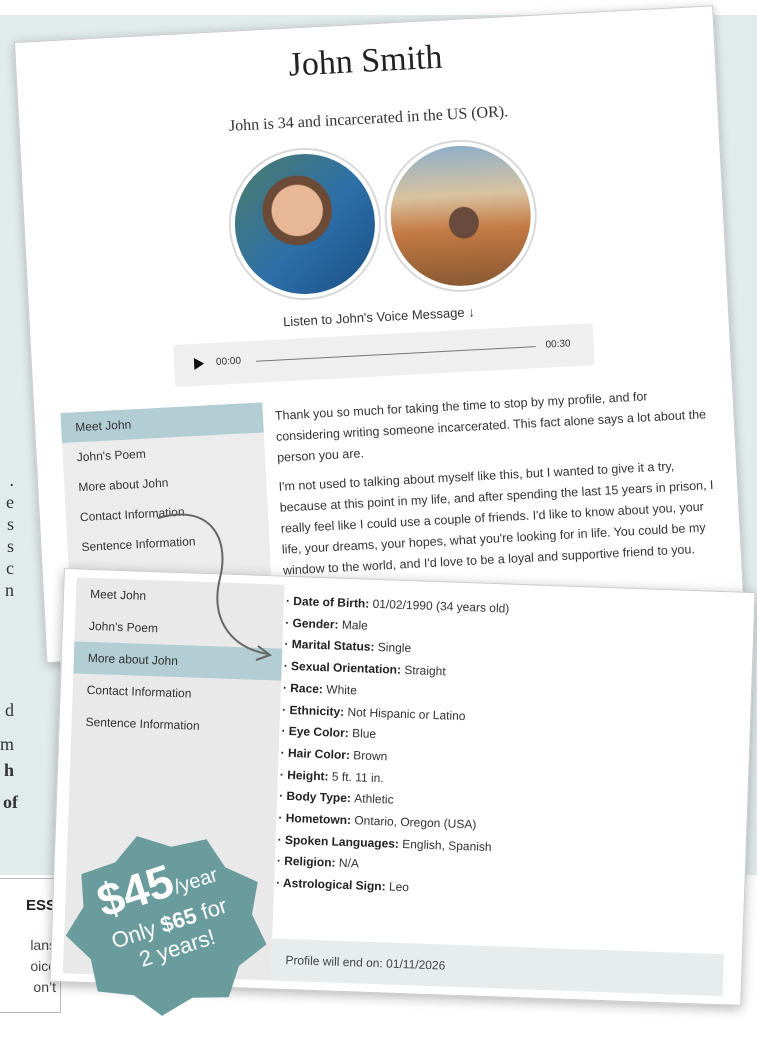 The height and width of the screenshot is (1050, 757). What do you see at coordinates (10, 802) in the screenshot?
I see `side-text-fragment: of` at bounding box center [10, 802].